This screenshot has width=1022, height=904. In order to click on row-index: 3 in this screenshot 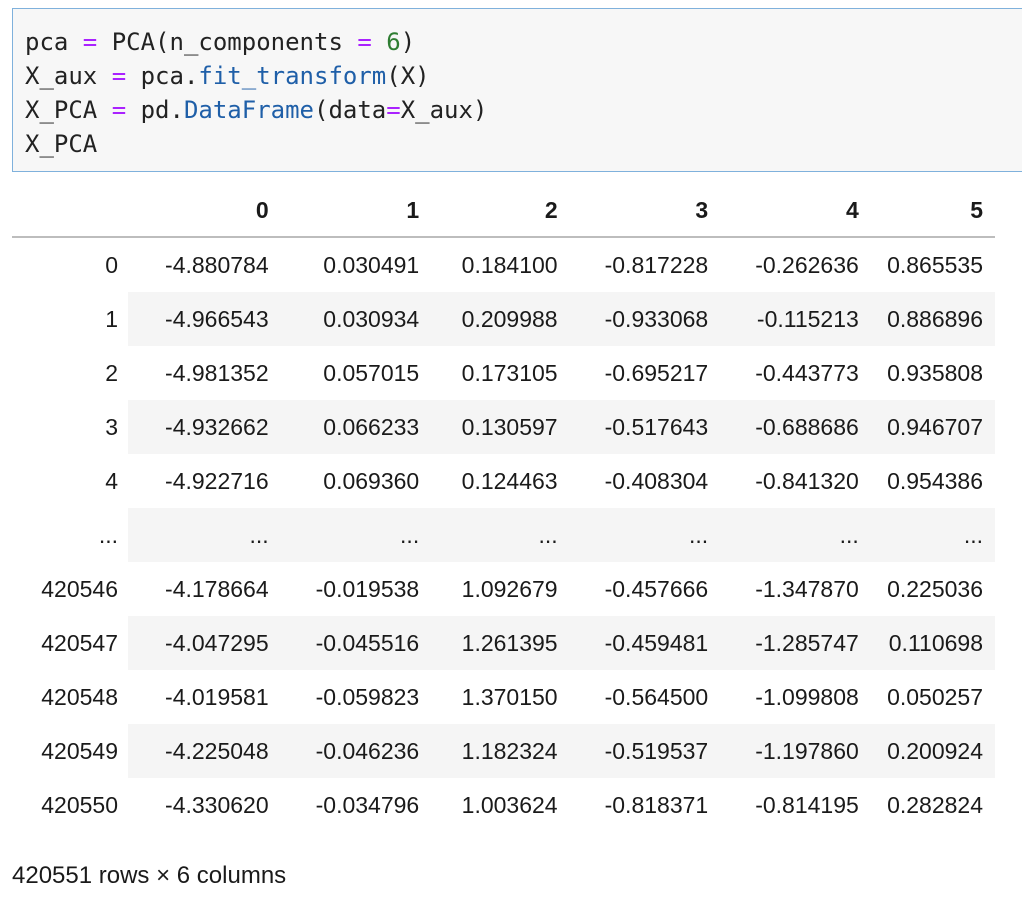, I will do `click(111, 426)`.